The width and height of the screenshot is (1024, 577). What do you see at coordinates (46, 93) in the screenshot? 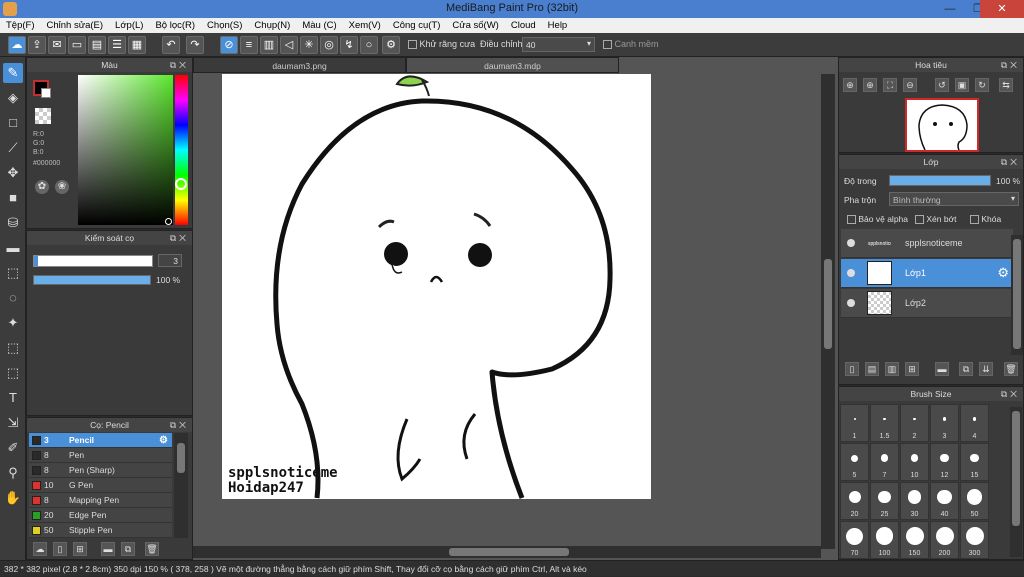
I see `background-color-swatch` at bounding box center [46, 93].